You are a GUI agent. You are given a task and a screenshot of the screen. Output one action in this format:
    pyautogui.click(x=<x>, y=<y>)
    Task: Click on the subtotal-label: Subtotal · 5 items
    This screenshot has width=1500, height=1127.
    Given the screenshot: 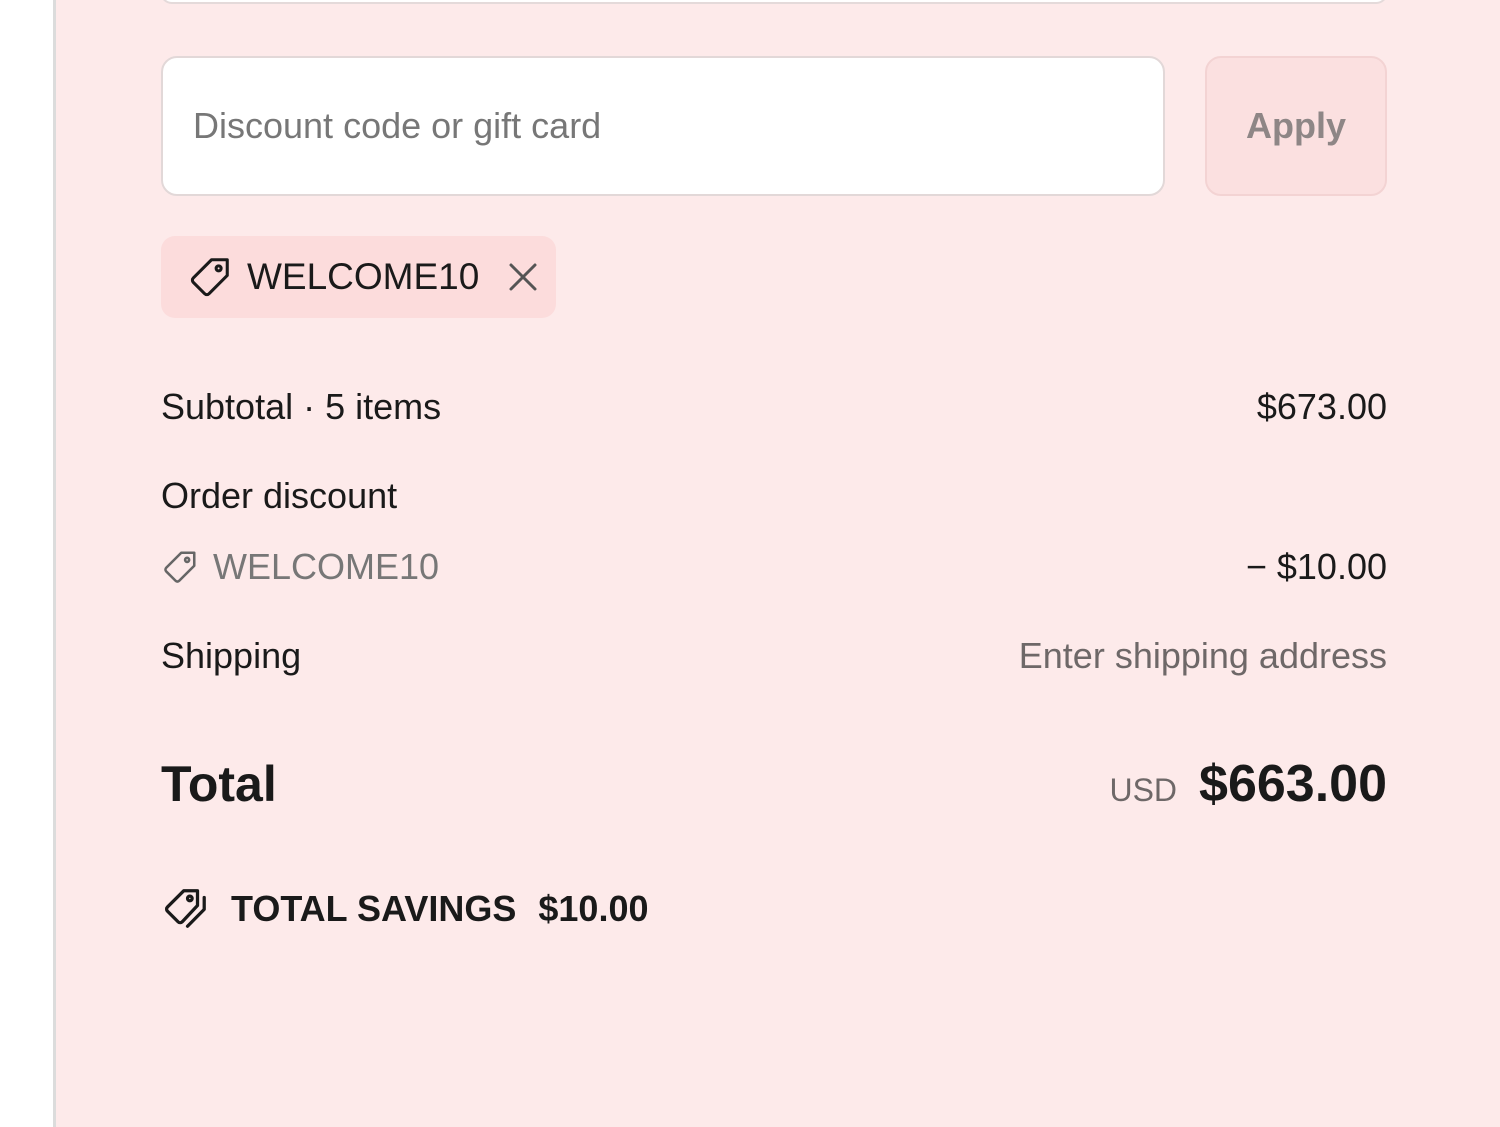 What is the action you would take?
    pyautogui.click(x=301, y=406)
    